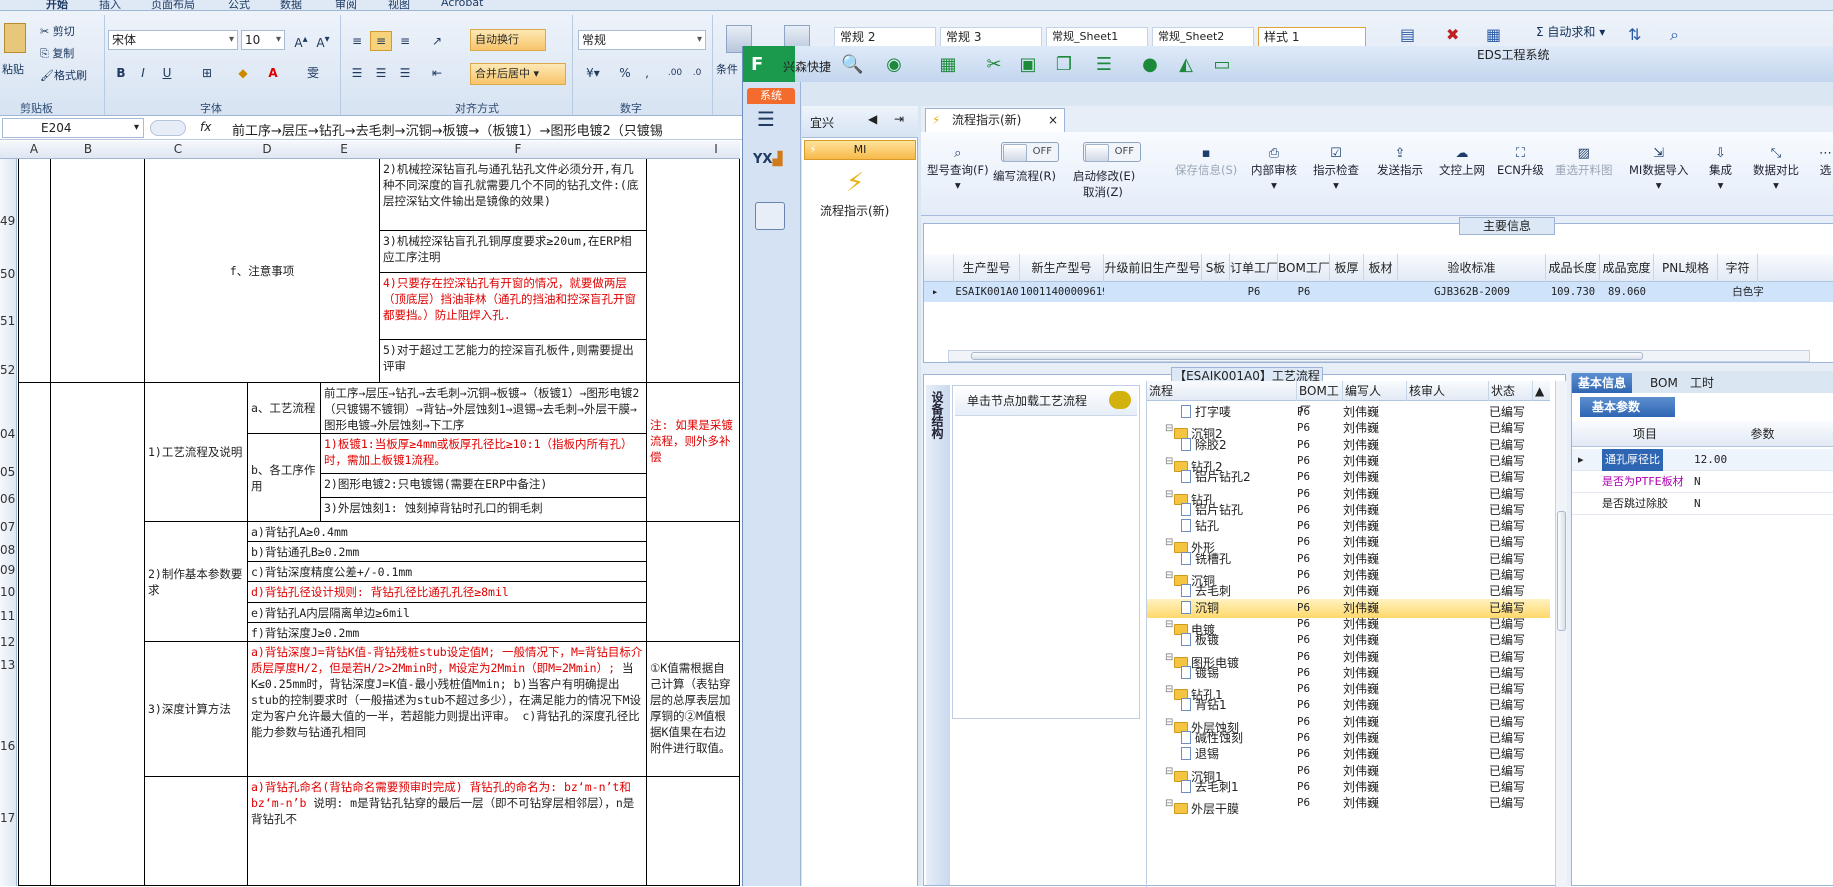 The image size is (1833, 887). Describe the element at coordinates (483, 509) in the screenshot. I see `cell: 3)外层蚀刻1: 蚀刻掉背钻时孔口的铜毛刺` at that location.